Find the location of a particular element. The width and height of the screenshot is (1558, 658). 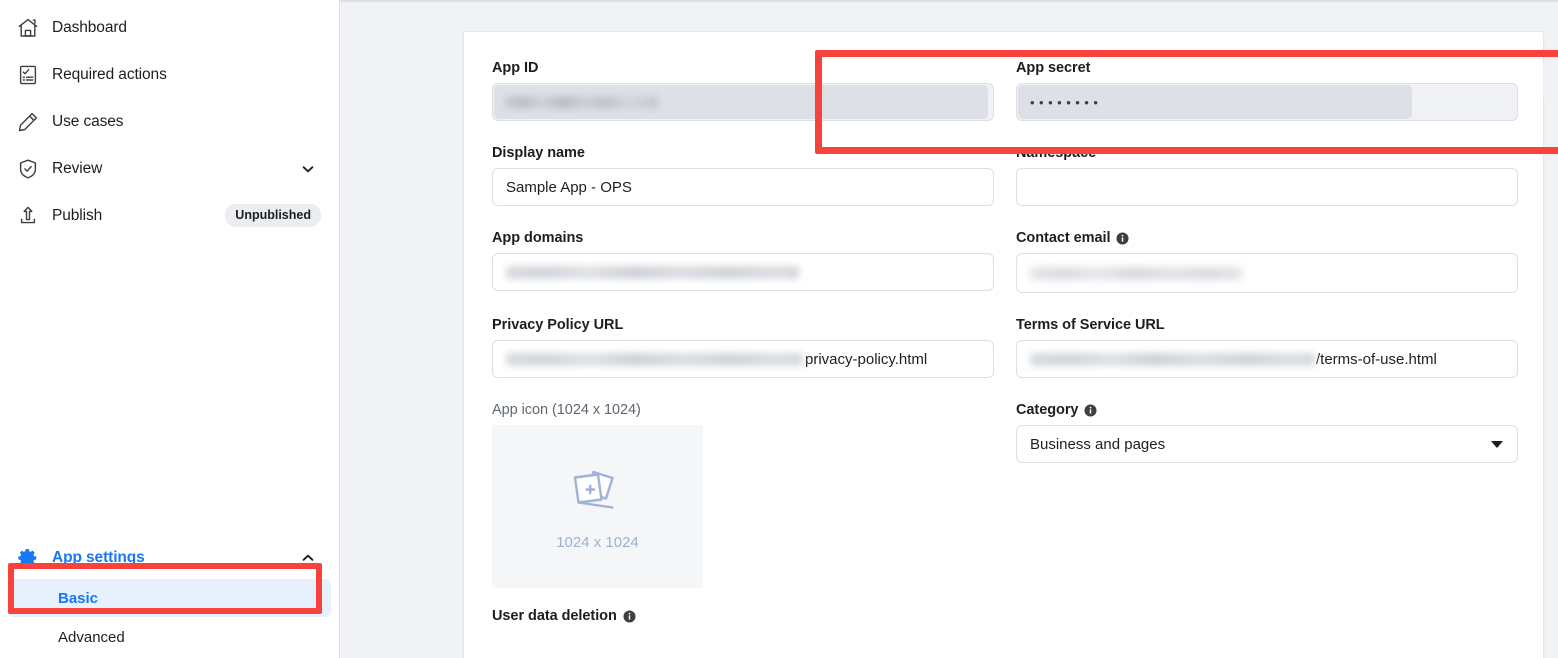

field-label: App secret is located at coordinates (1053, 68).